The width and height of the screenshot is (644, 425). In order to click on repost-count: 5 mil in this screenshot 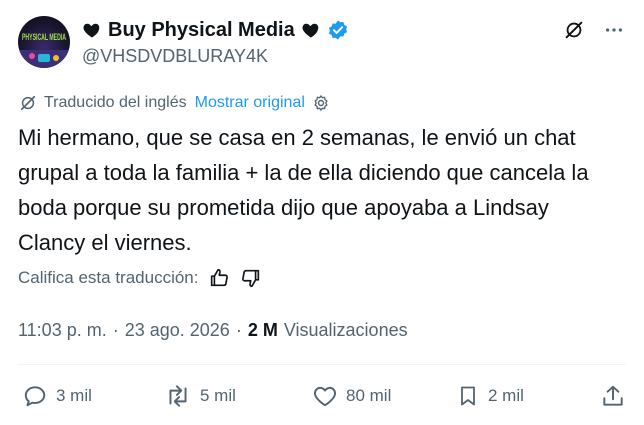, I will do `click(218, 395)`.